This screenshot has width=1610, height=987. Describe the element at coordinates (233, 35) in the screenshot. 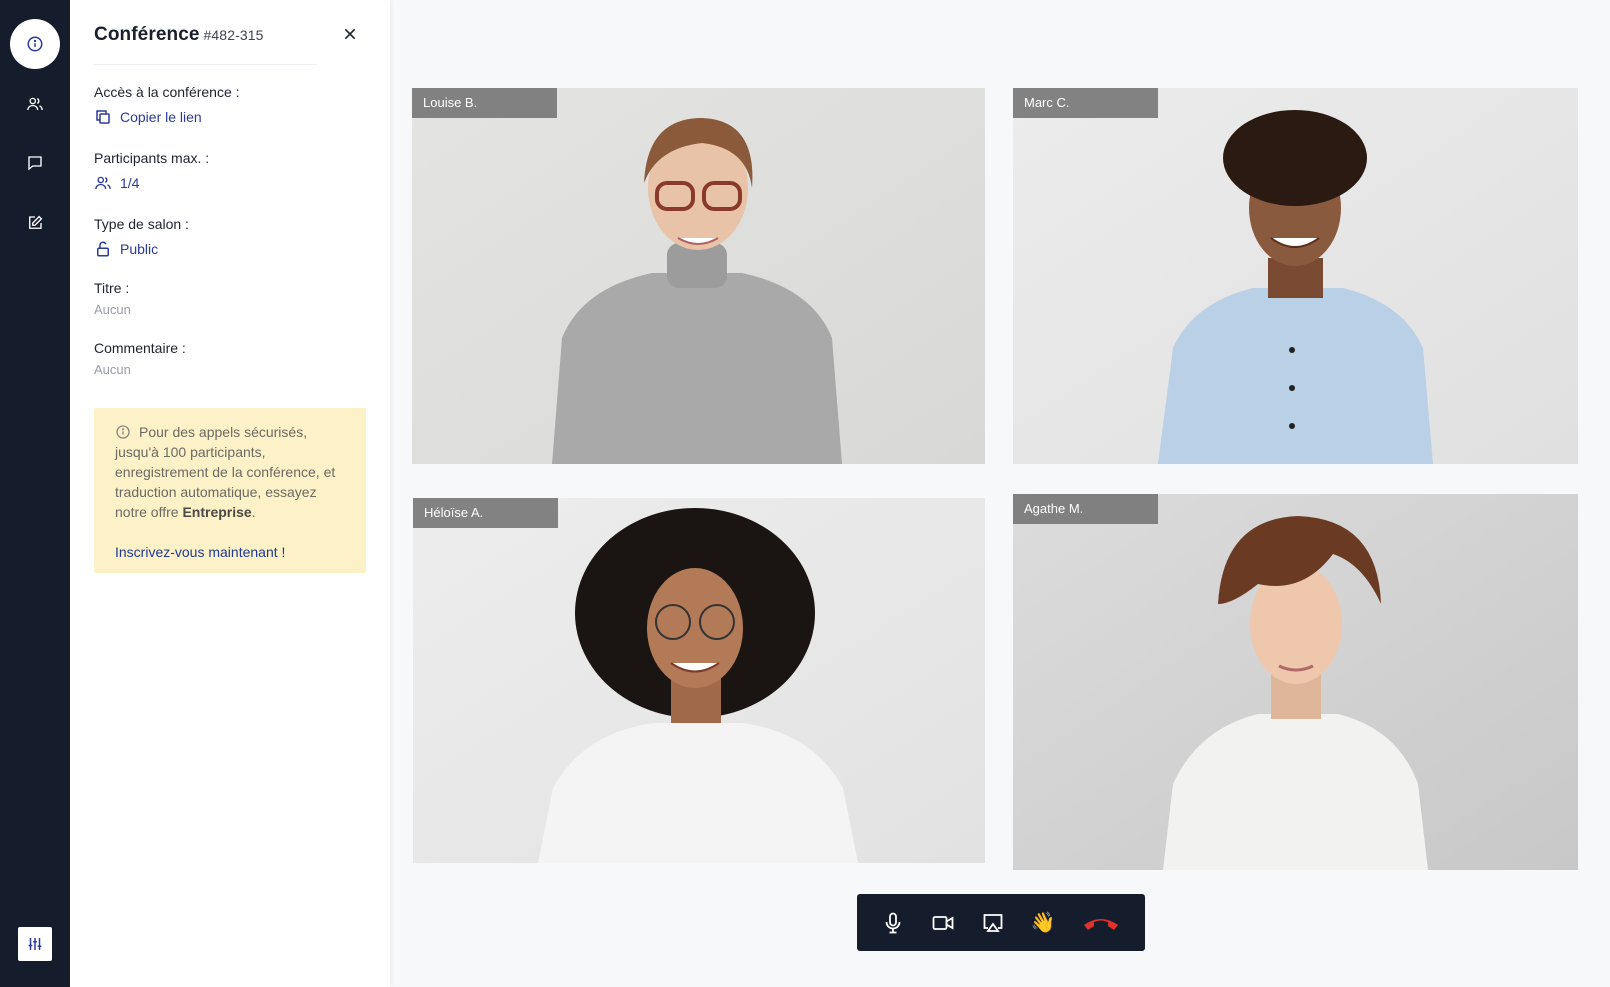

I see `conference-id: #482-315` at that location.